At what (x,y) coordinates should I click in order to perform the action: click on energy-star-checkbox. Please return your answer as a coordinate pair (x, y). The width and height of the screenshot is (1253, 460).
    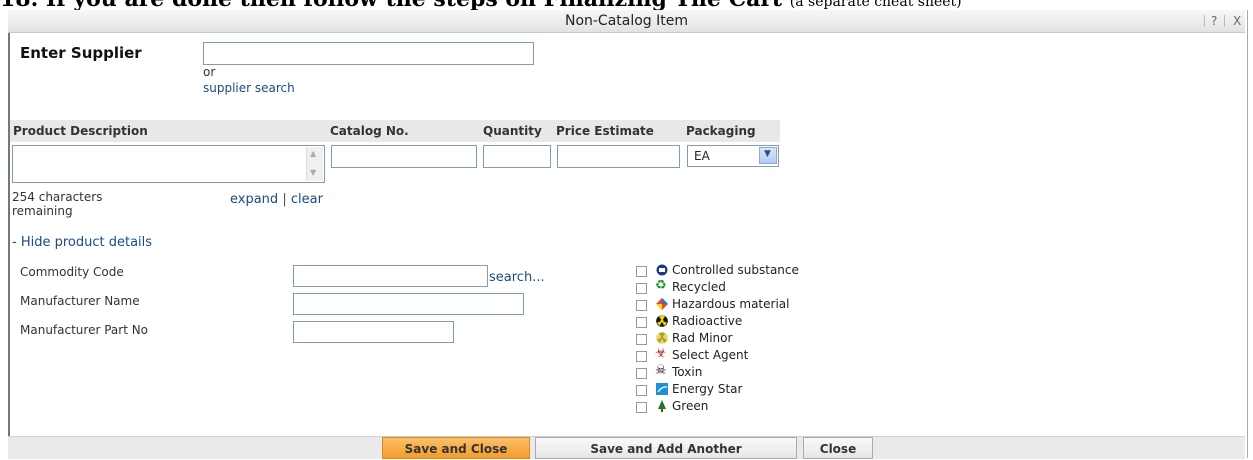
    Looking at the image, I should click on (641, 390).